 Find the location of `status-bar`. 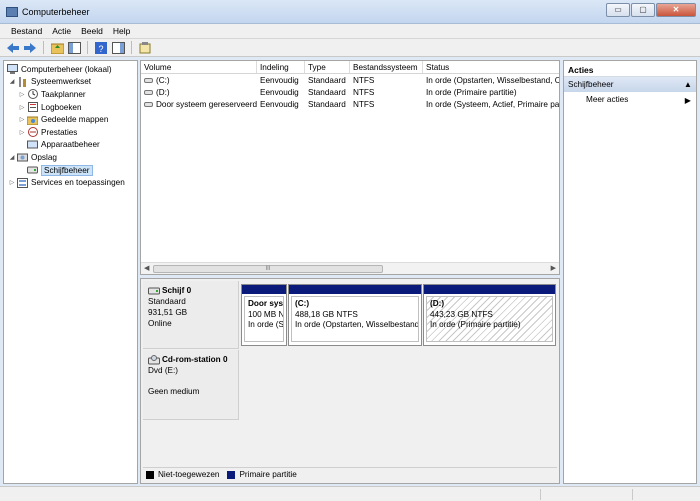

status-bar is located at coordinates (350, 493).